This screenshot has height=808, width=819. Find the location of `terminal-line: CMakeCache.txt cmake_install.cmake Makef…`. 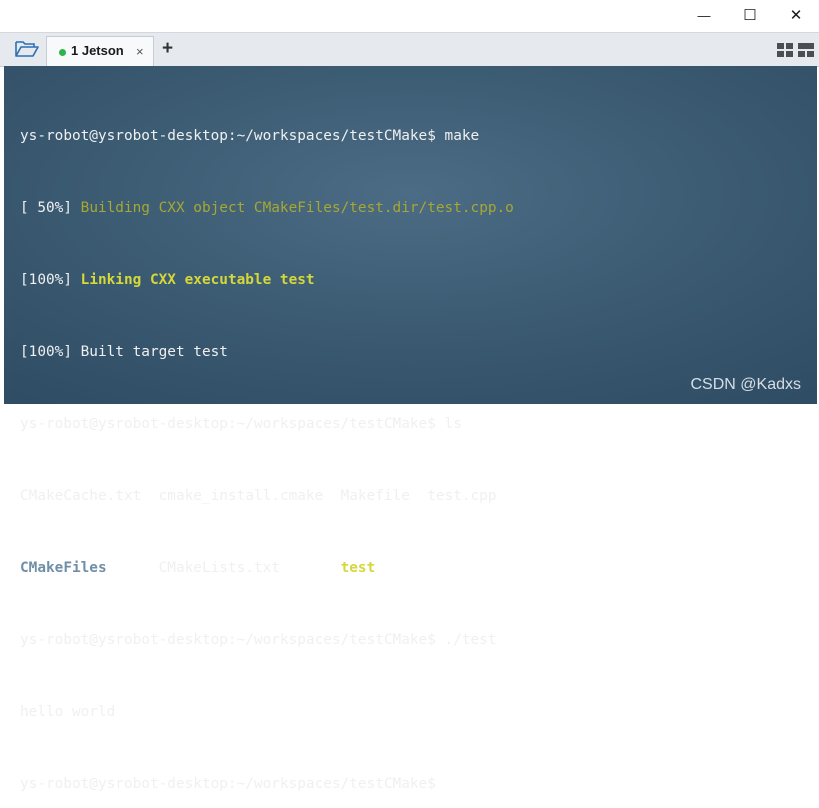

terminal-line: CMakeCache.txt cmake_install.cmake Makef… is located at coordinates (258, 496).